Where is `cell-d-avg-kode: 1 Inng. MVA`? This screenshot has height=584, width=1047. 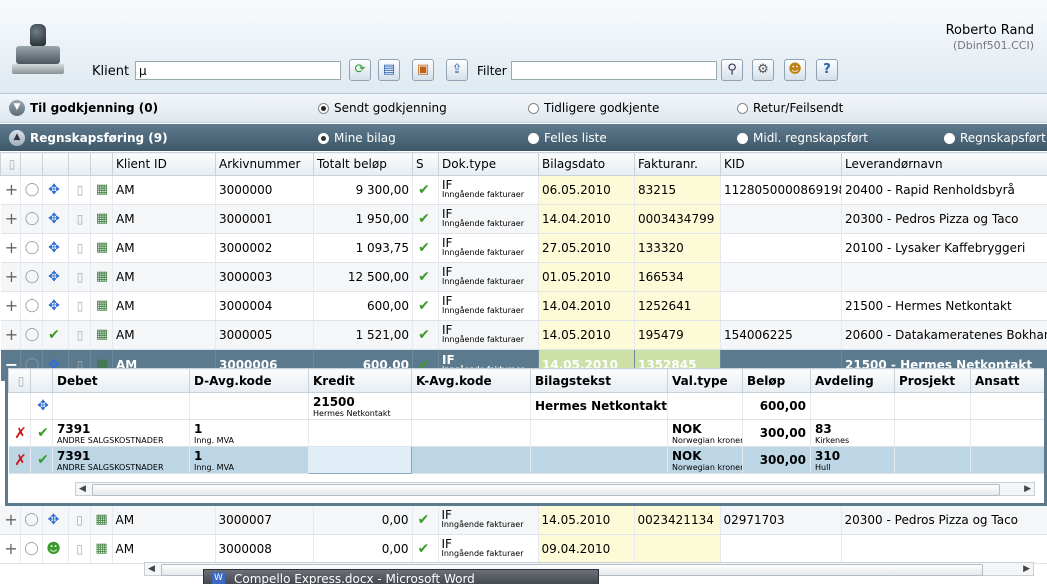
cell-d-avg-kode: 1 Inng. MVA is located at coordinates (249, 460).